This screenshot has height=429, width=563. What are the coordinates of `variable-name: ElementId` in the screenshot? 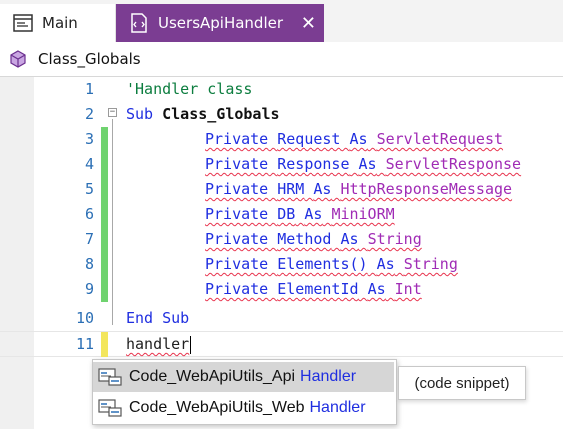 It's located at (318, 289).